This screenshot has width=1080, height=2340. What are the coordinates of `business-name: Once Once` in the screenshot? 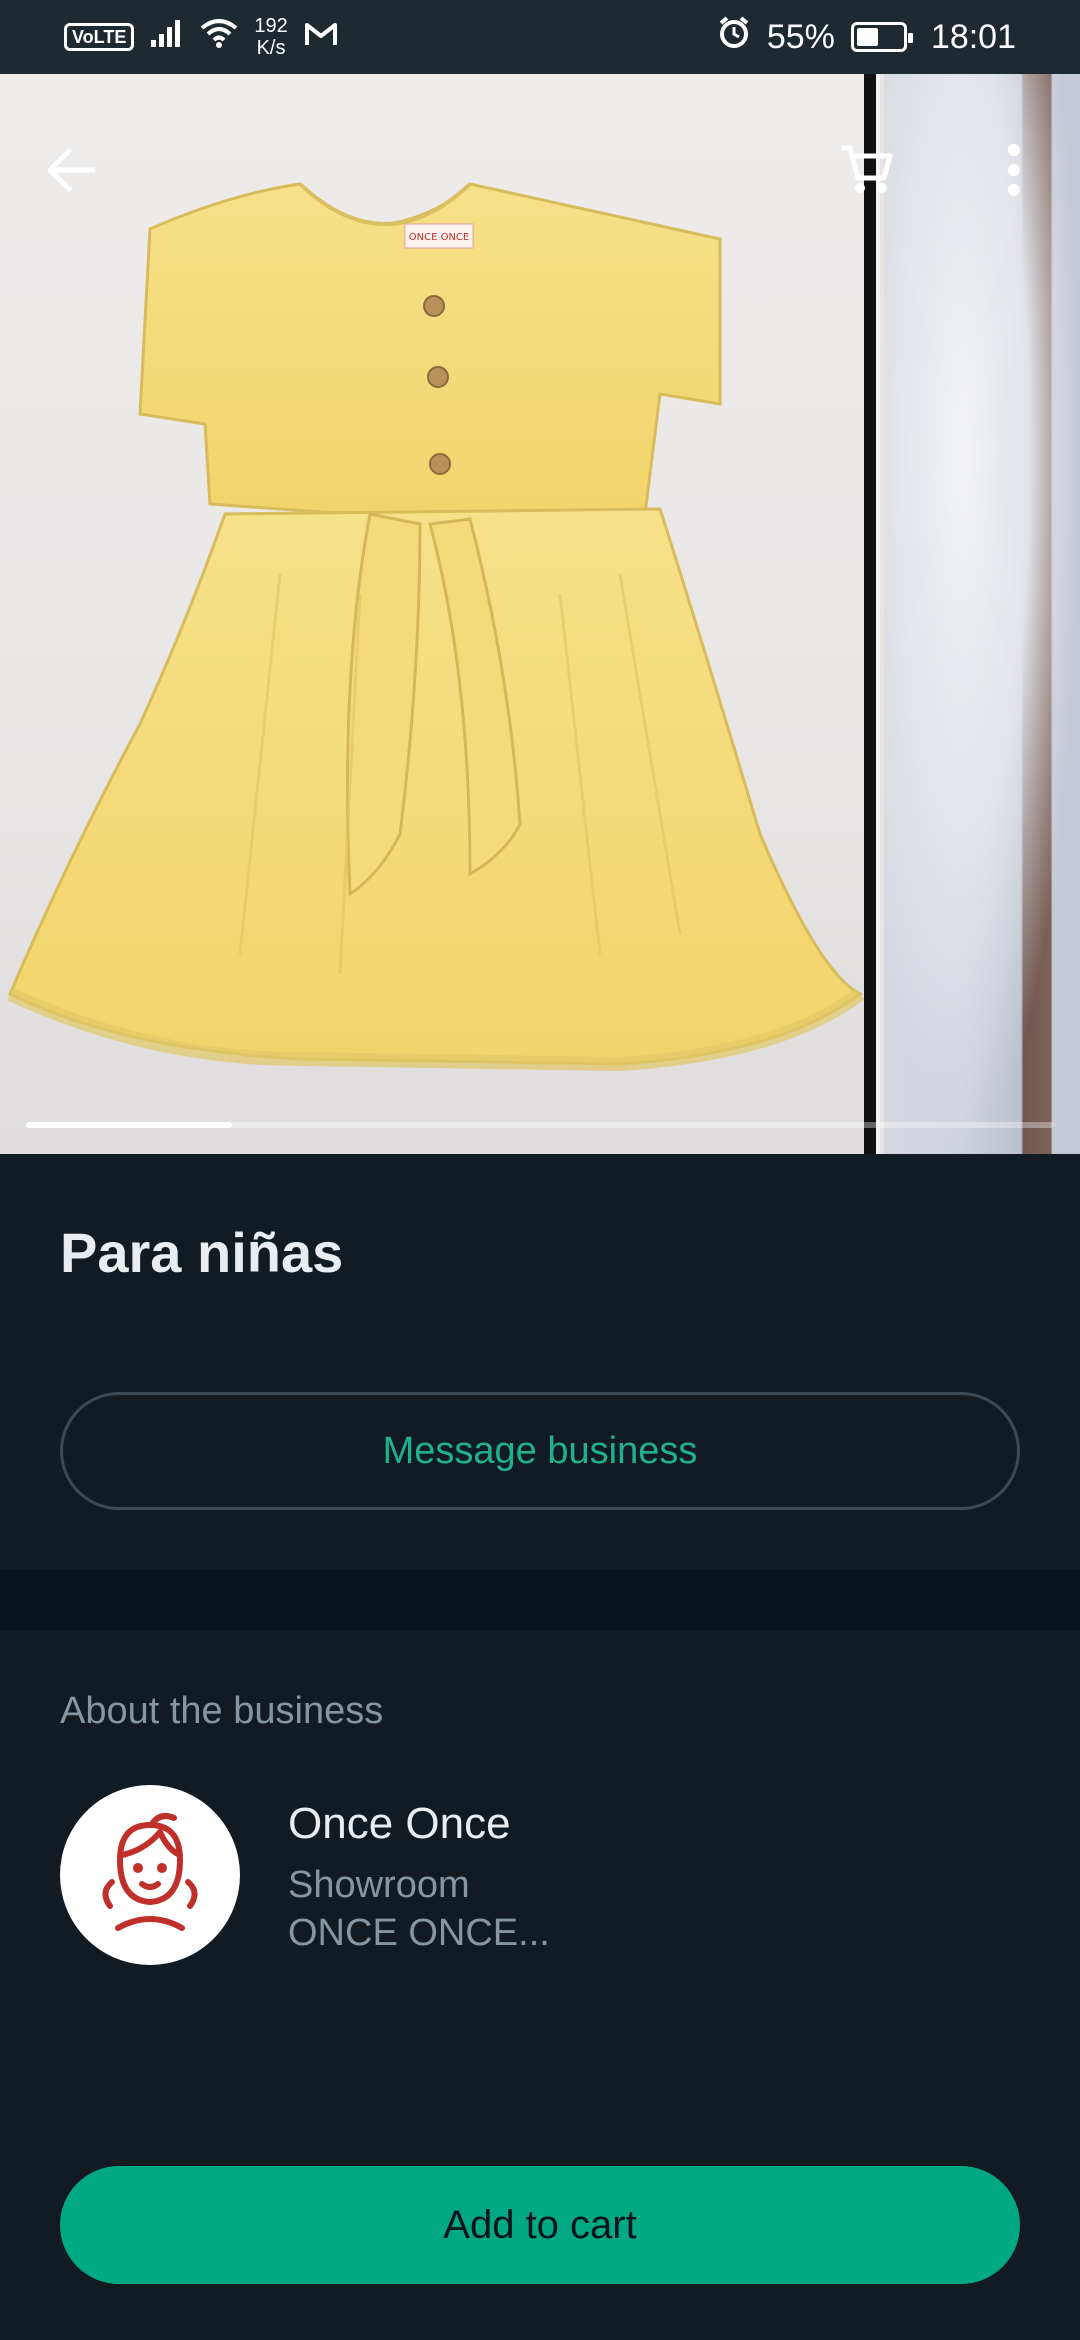 It's located at (399, 1823).